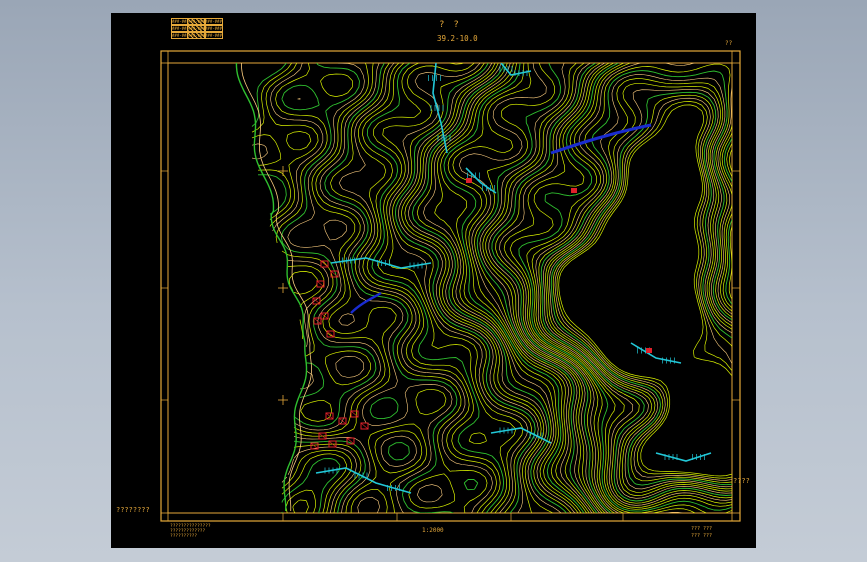 This screenshot has height=562, width=867. What do you see at coordinates (729, 43) in the screenshot?
I see `top-right-mark: ??` at bounding box center [729, 43].